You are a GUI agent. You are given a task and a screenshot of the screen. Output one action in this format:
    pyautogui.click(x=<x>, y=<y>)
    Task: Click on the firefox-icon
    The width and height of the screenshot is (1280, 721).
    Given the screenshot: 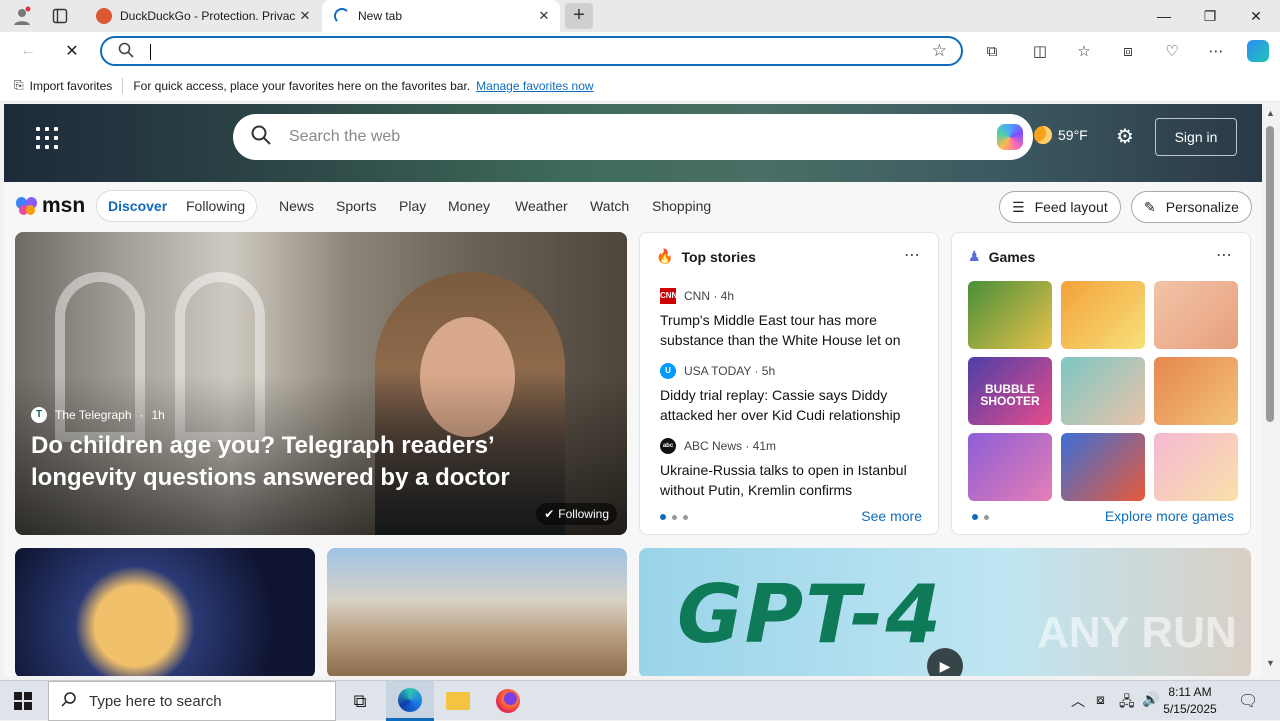 What is the action you would take?
    pyautogui.click(x=508, y=701)
    